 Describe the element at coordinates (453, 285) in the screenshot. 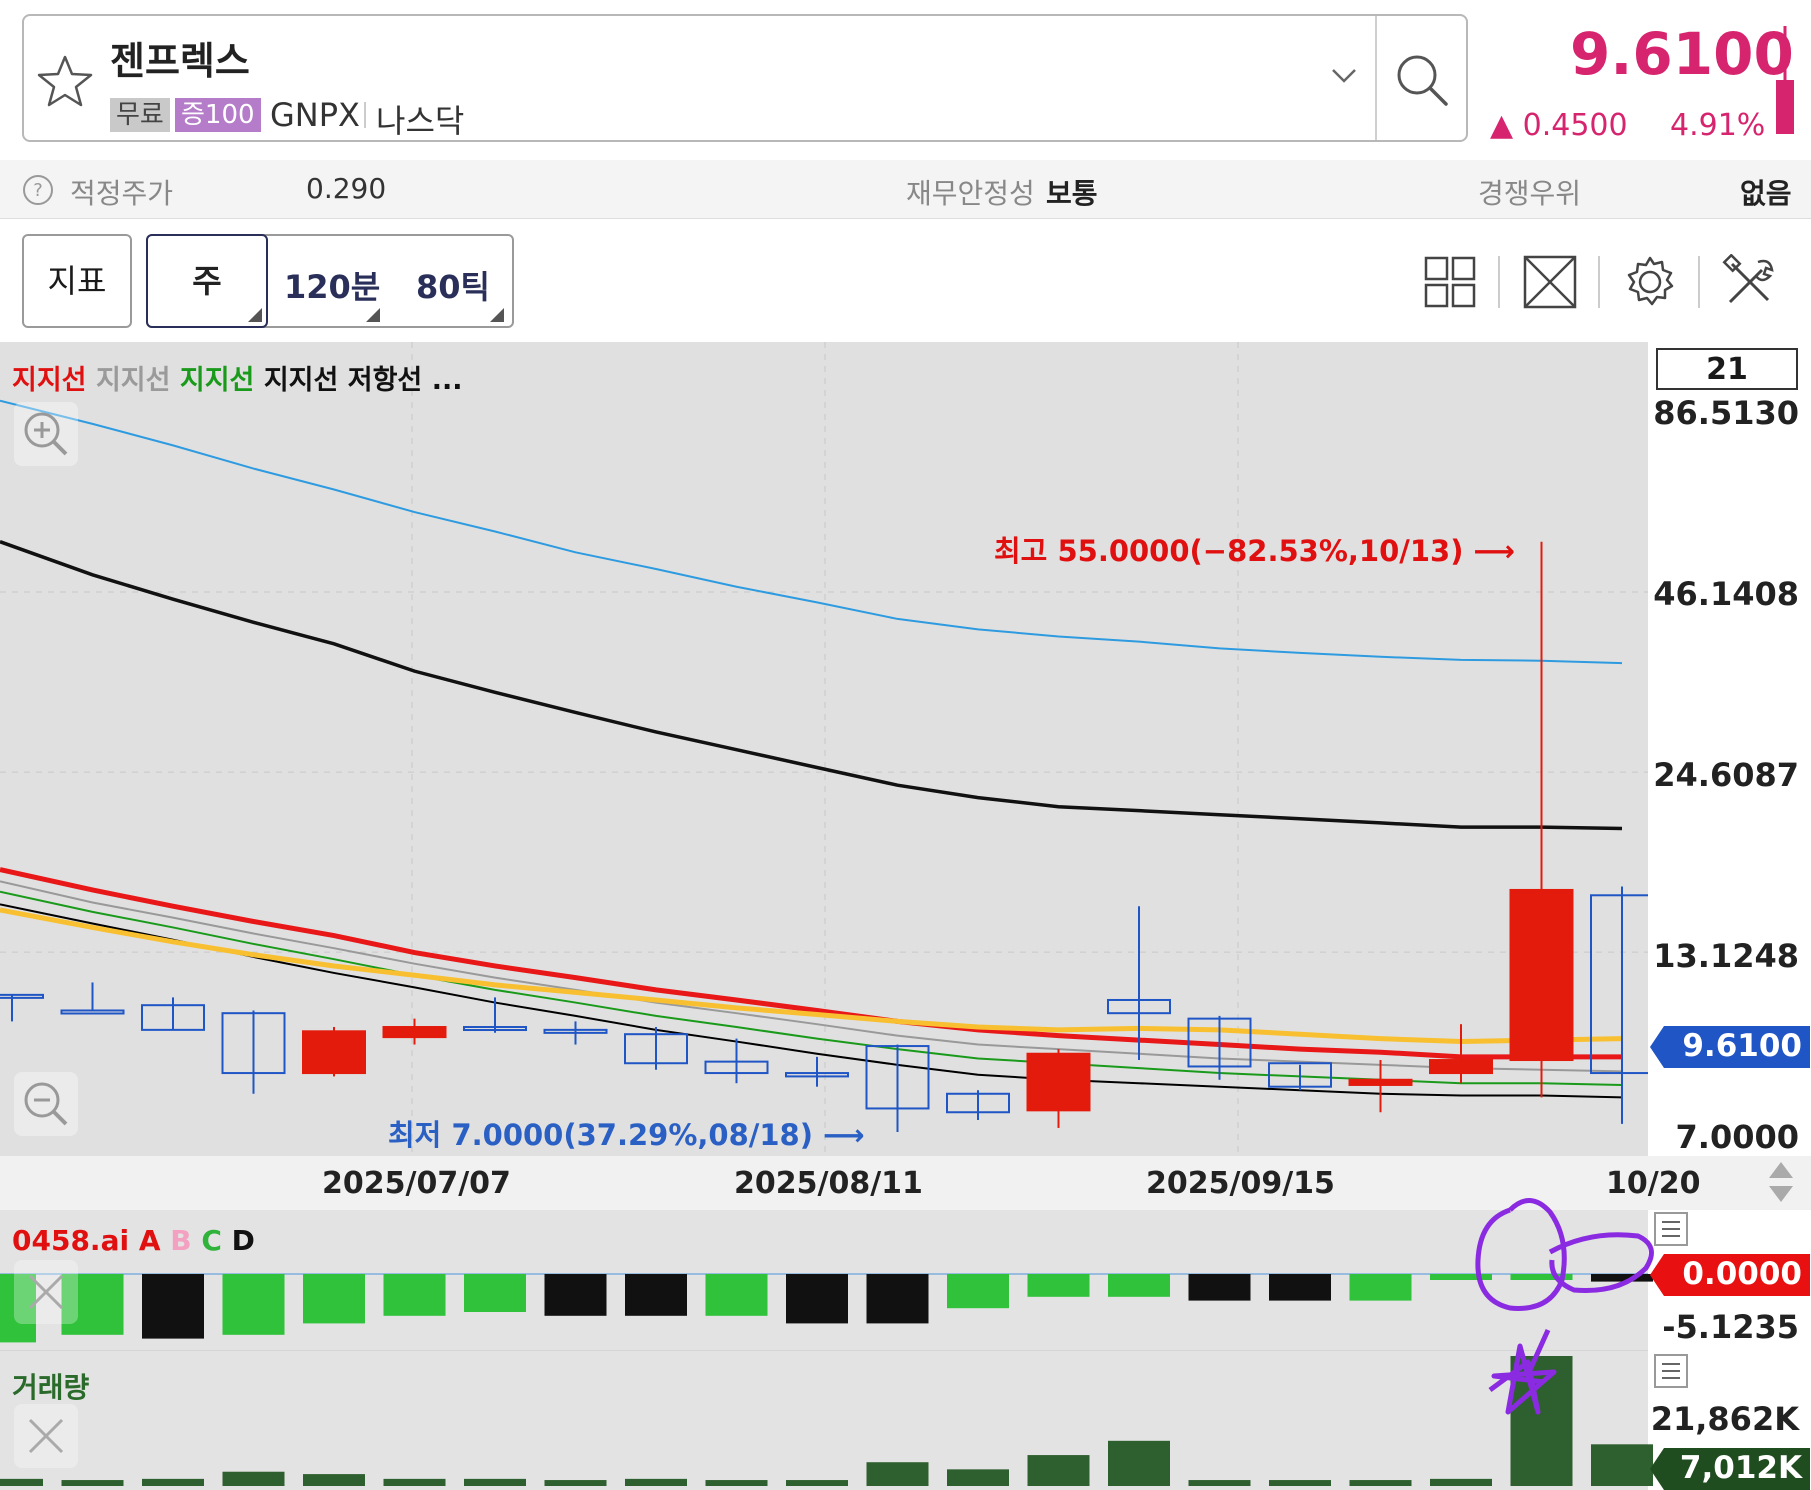

I see `tab-80tick: 80틱` at that location.